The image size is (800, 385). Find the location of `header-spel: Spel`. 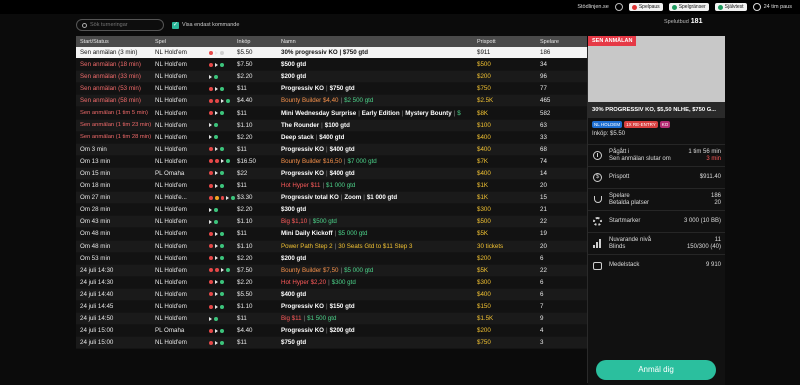

header-spel: Spel is located at coordinates (181, 42).